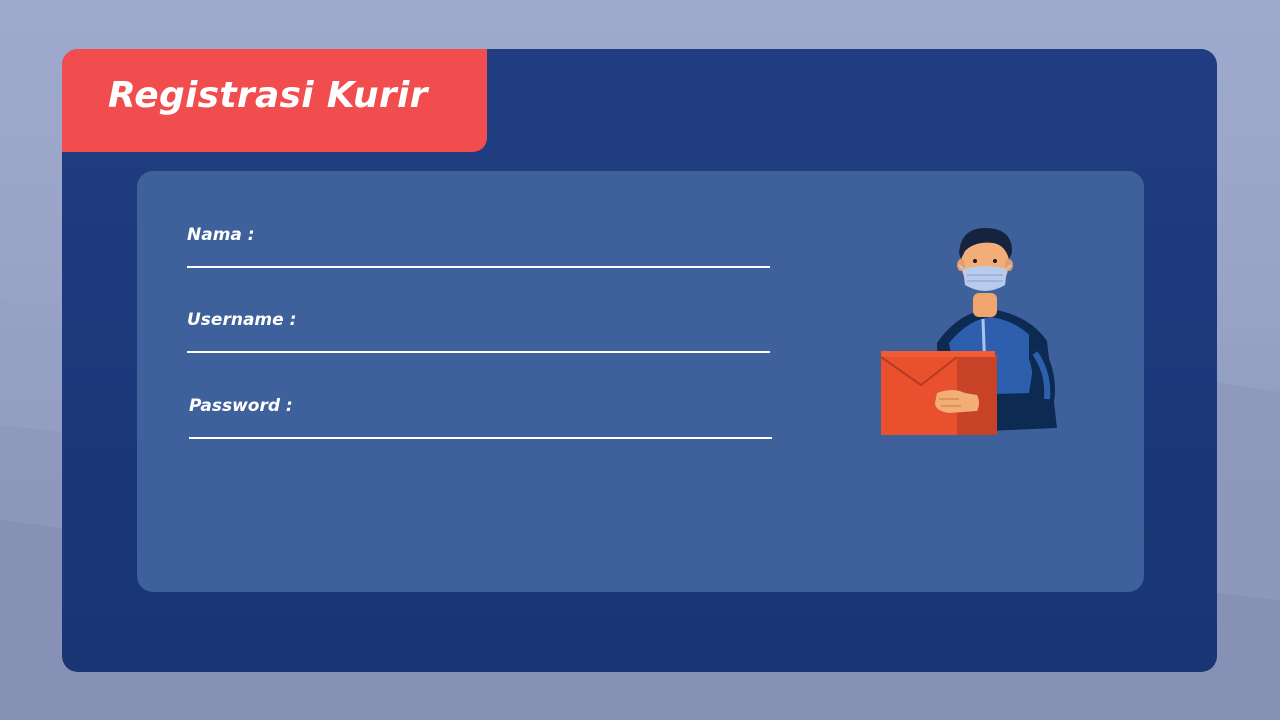 The image size is (1280, 720). Describe the element at coordinates (968, 331) in the screenshot. I see `courier-with-package-icon` at that location.